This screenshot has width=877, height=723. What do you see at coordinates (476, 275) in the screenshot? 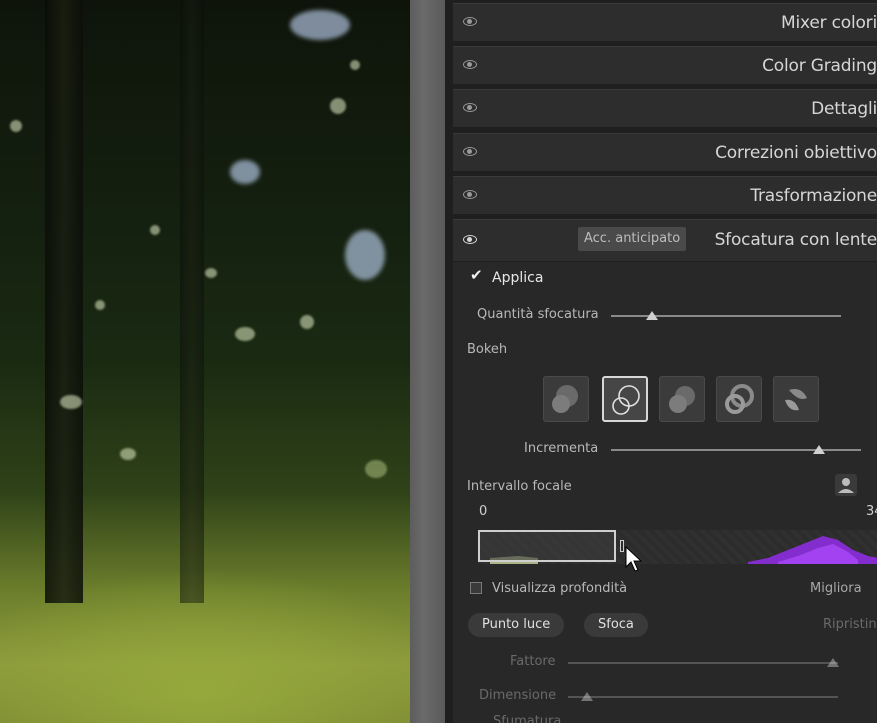
I see `apply-checkbox: ✔` at bounding box center [476, 275].